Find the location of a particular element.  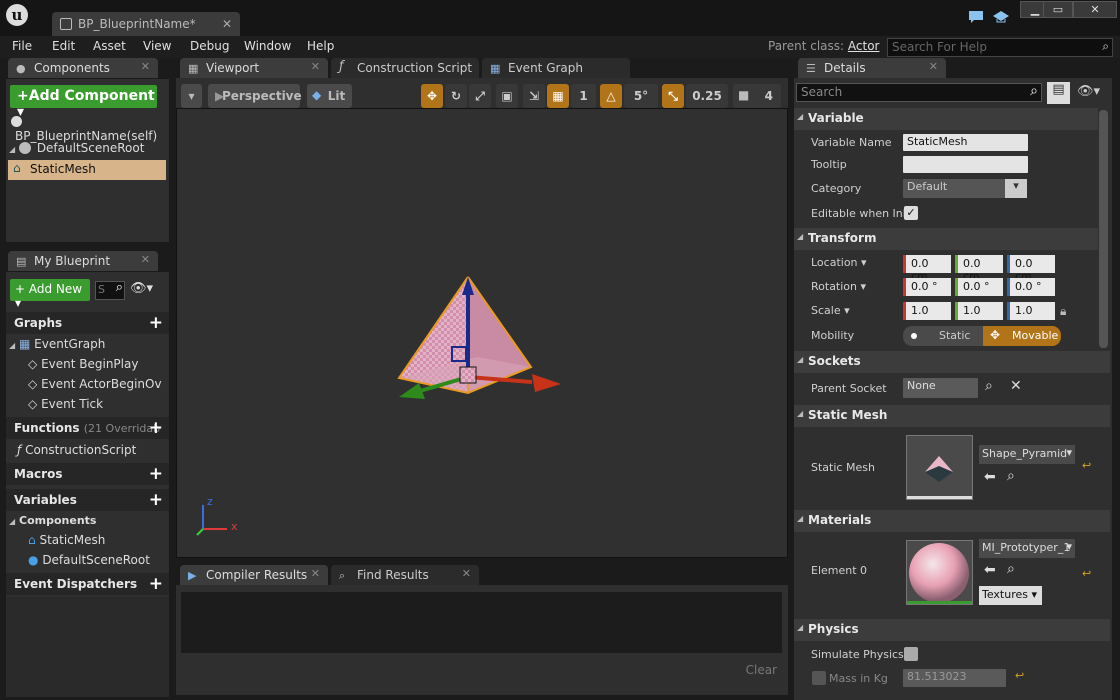

mobility-movable-button: ✥ Movable is located at coordinates (1022, 336).